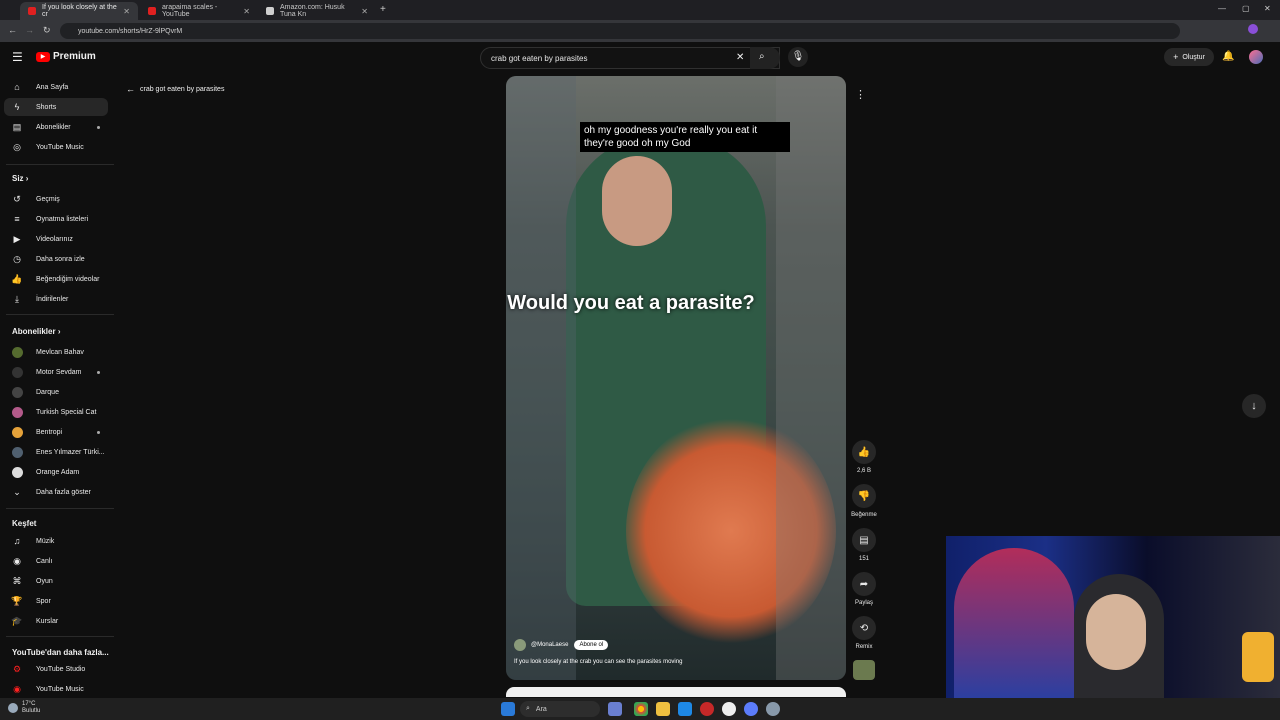 The image size is (1280, 720). Describe the element at coordinates (56, 472) in the screenshot. I see `sidebar-sub-channel: Orange Adam` at that location.